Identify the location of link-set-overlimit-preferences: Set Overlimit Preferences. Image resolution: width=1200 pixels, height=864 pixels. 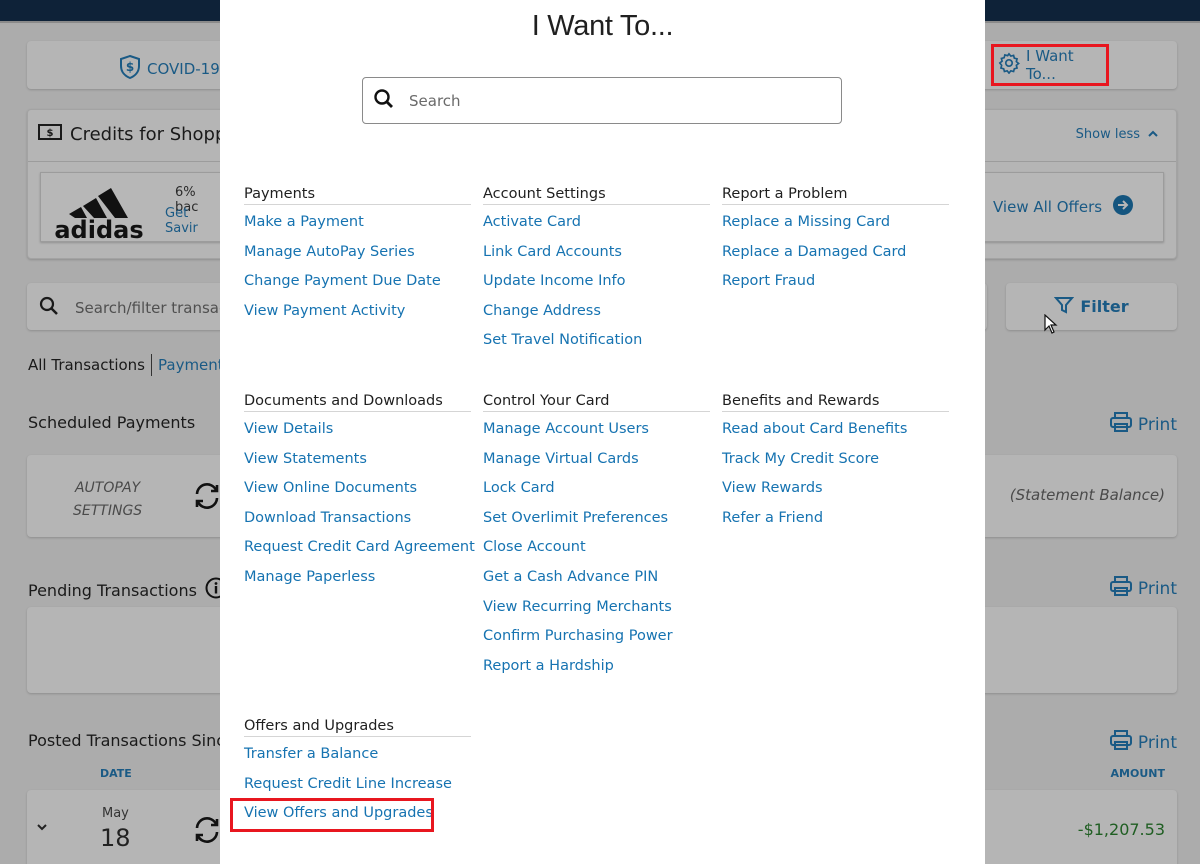
(596, 519).